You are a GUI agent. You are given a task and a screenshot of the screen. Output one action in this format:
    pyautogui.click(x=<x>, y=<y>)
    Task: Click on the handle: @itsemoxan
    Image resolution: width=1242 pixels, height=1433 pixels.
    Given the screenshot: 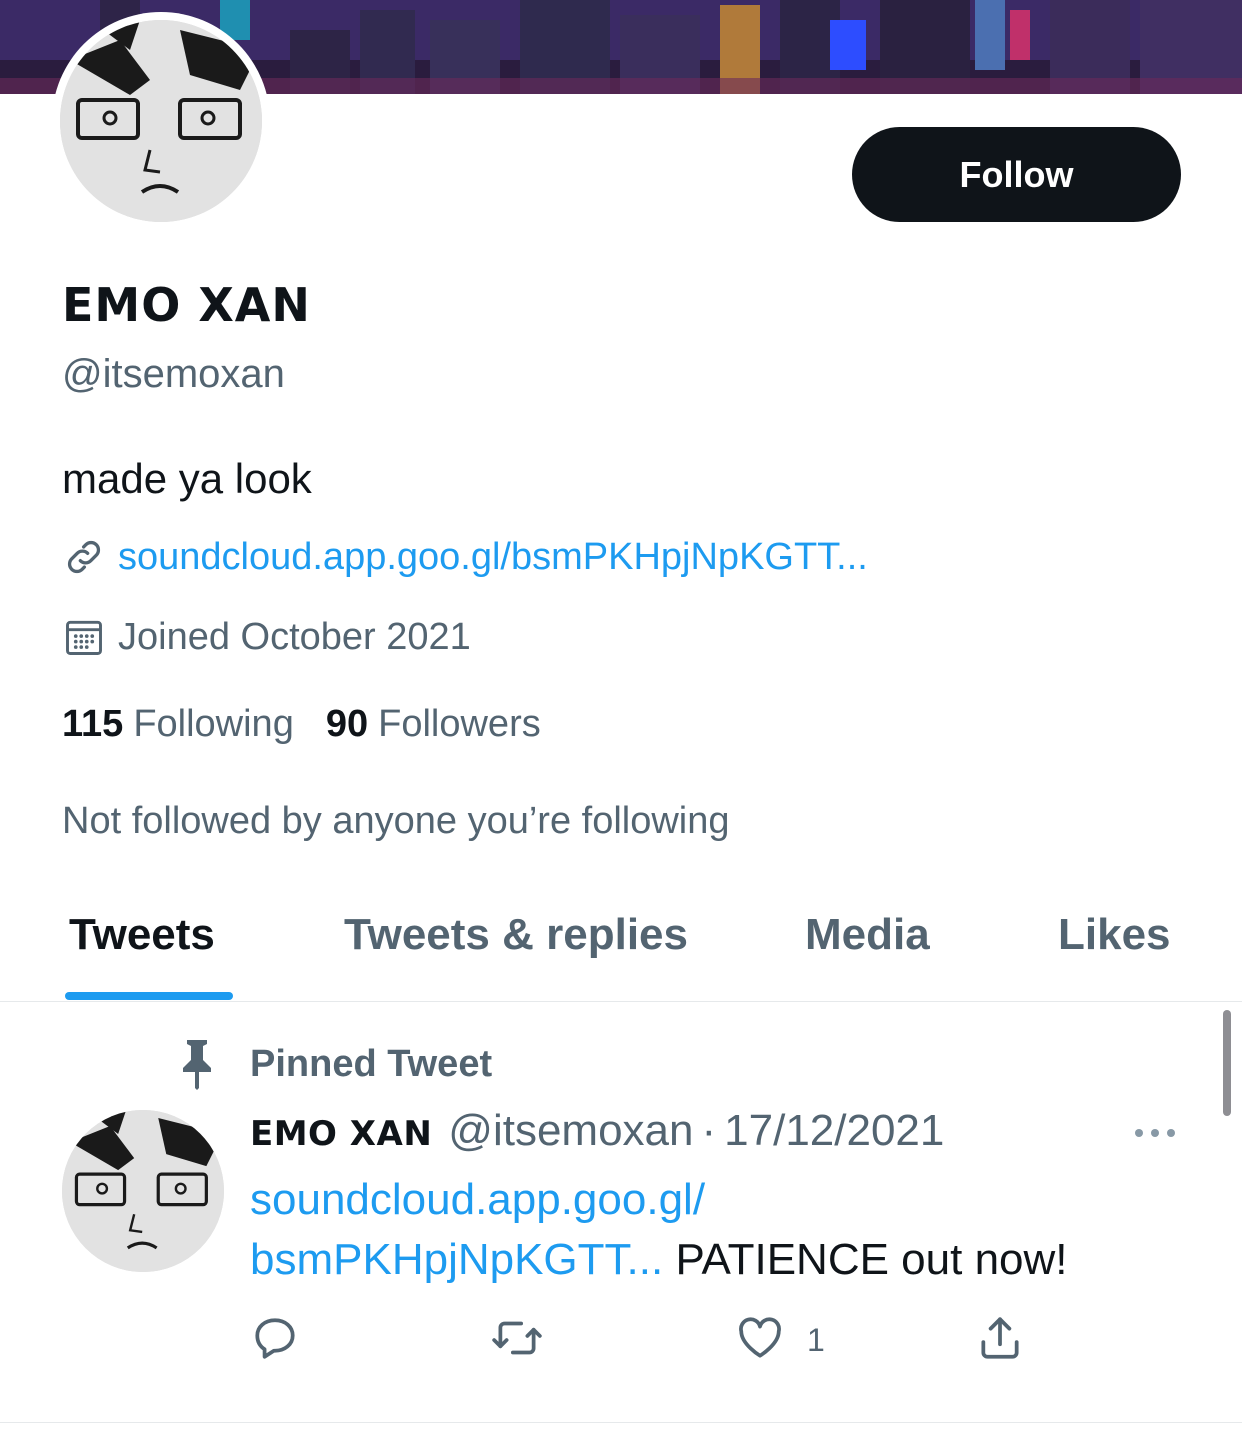 What is the action you would take?
    pyautogui.click(x=173, y=374)
    